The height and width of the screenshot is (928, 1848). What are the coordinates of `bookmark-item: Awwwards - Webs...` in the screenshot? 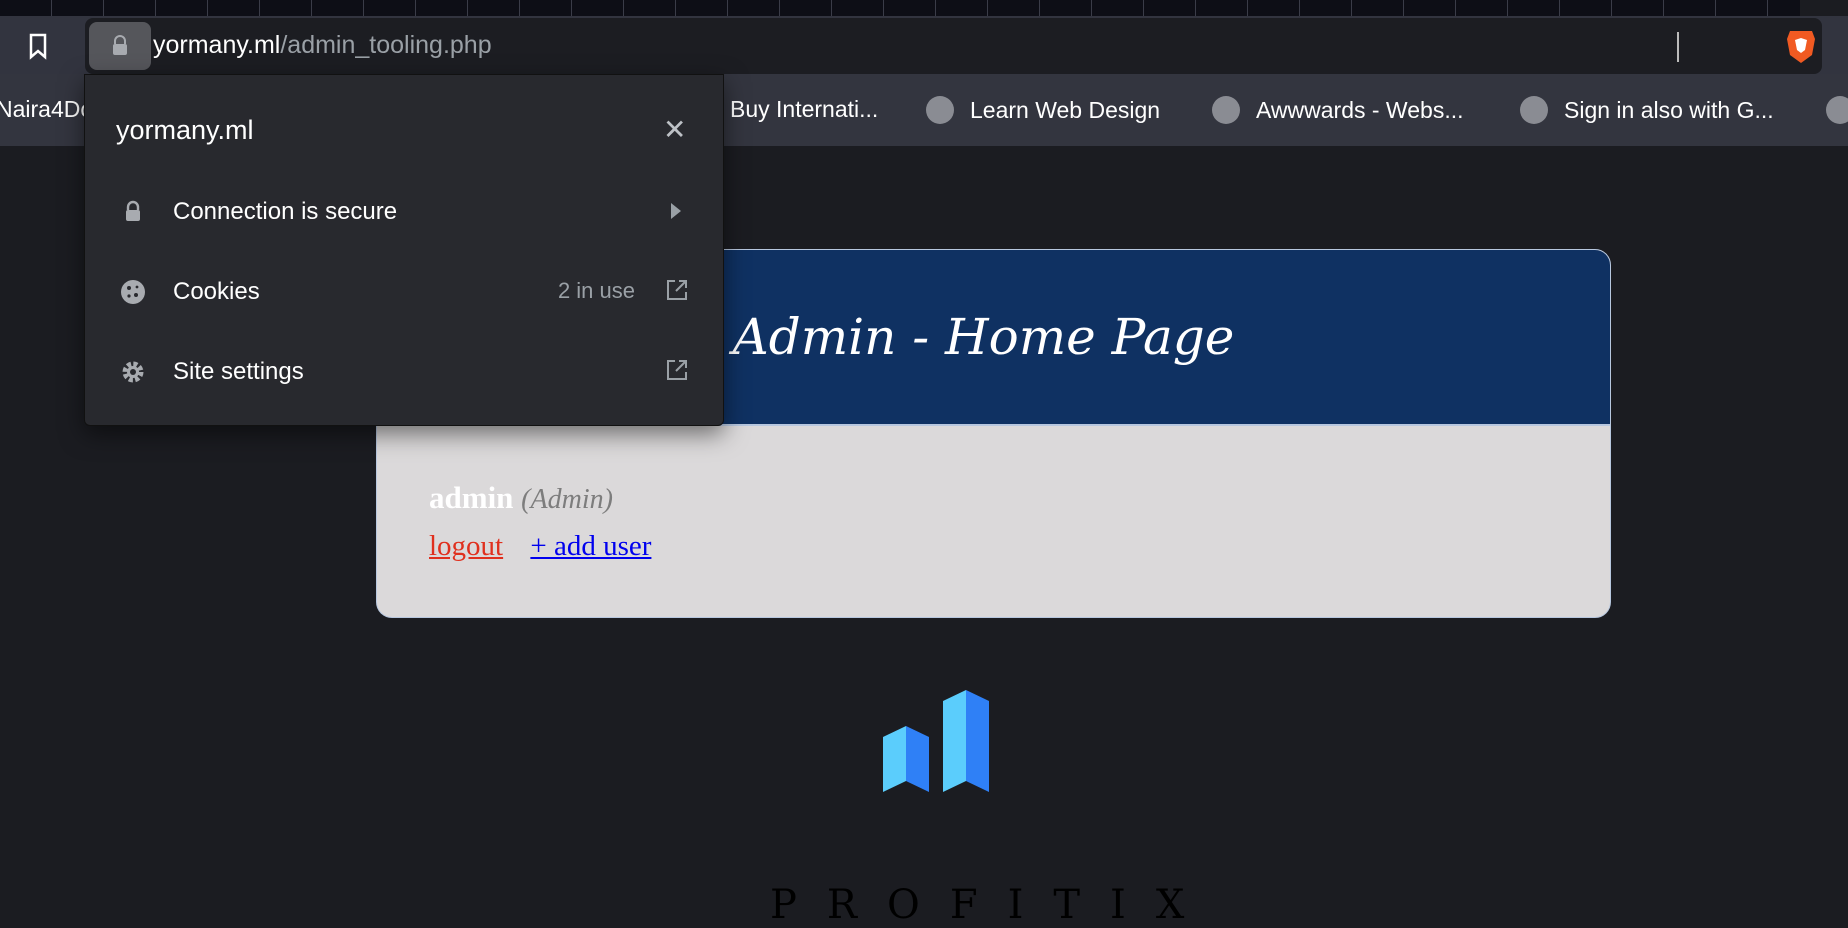 It's located at (1337, 110).